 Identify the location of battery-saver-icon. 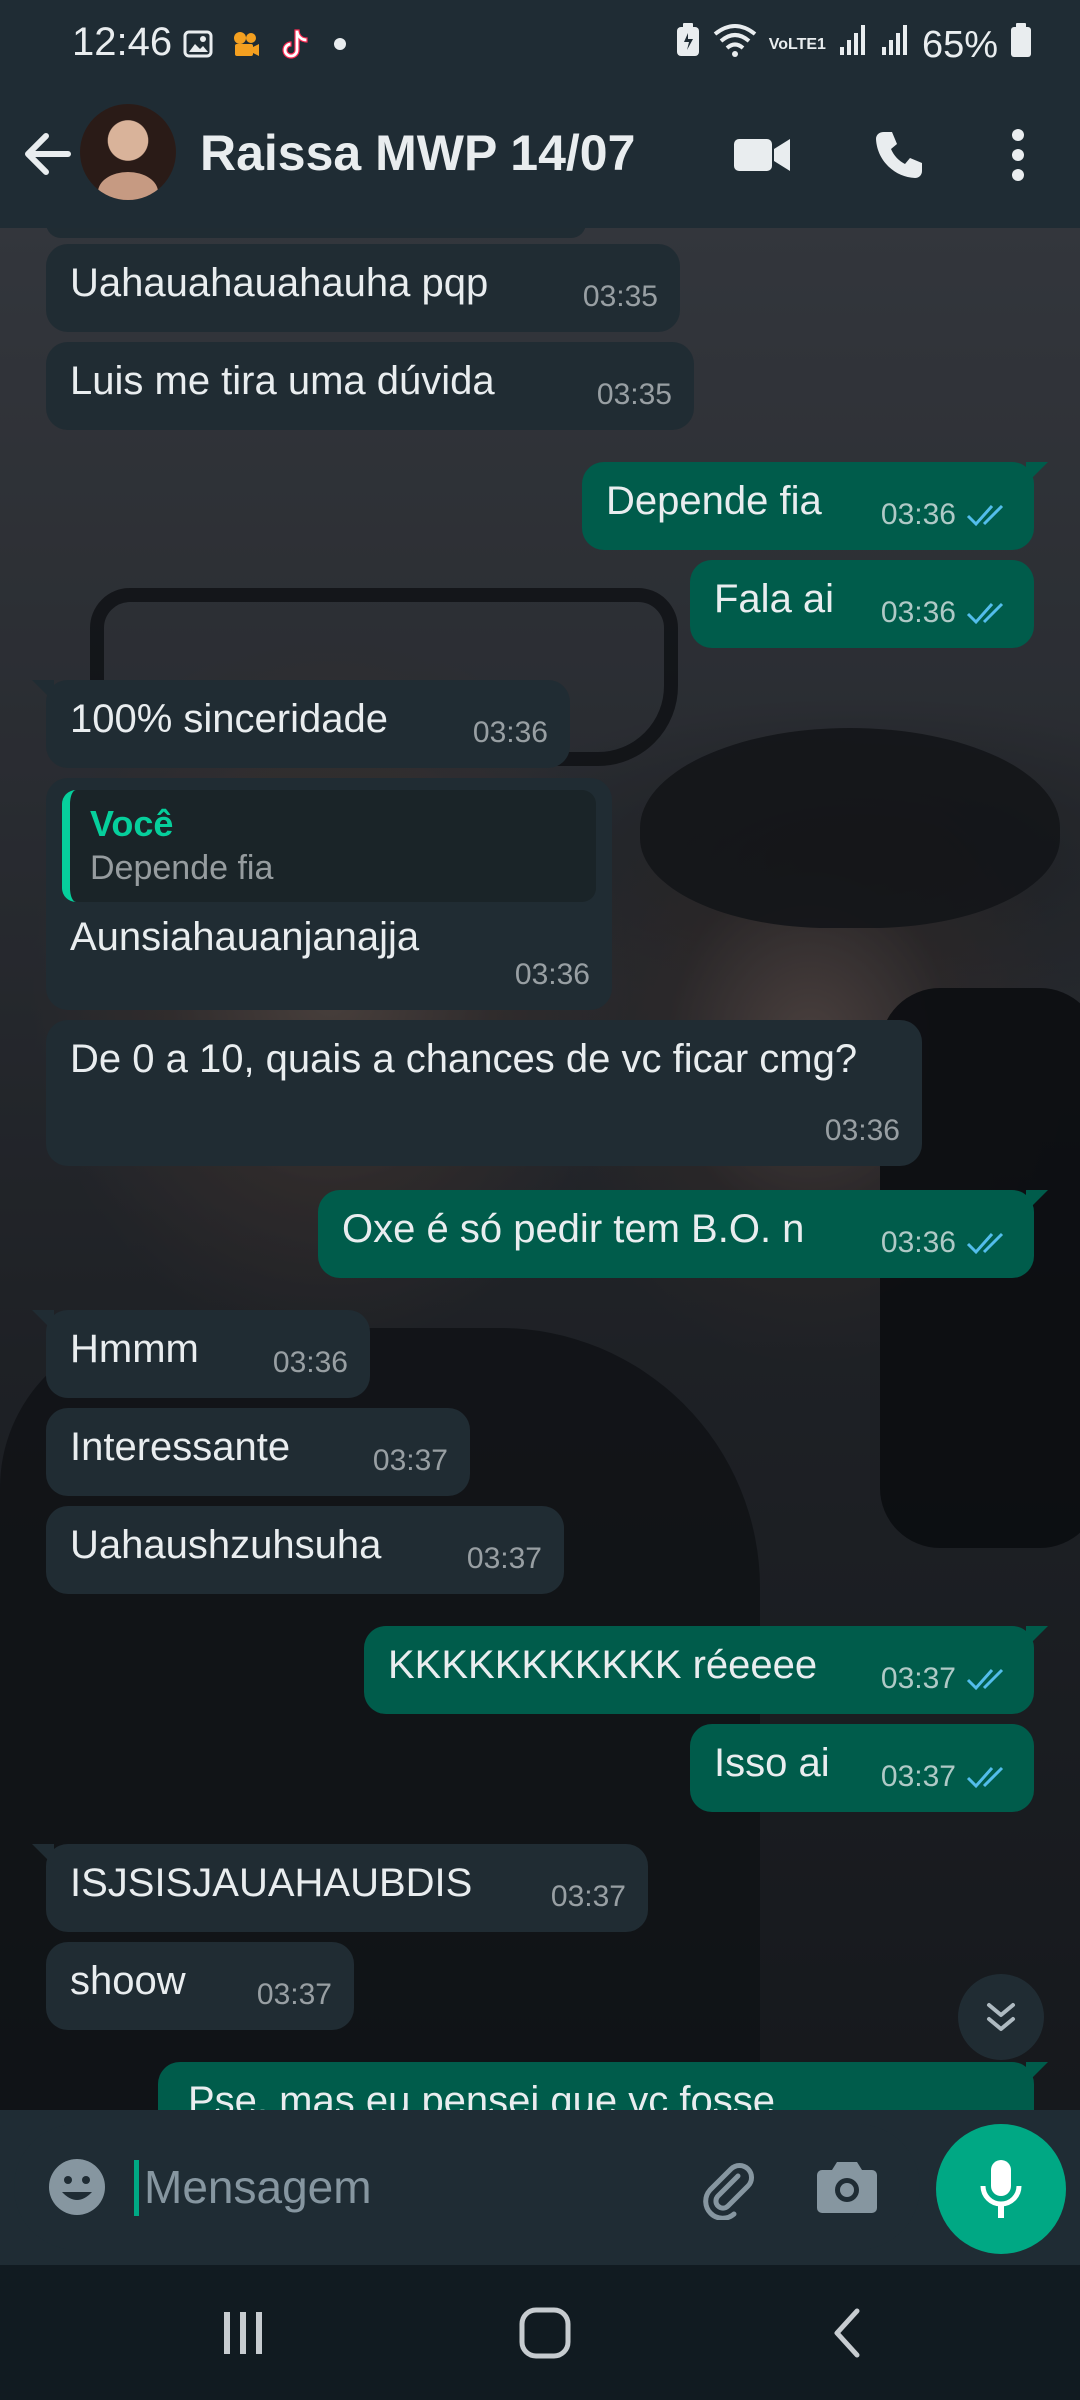
(688, 45).